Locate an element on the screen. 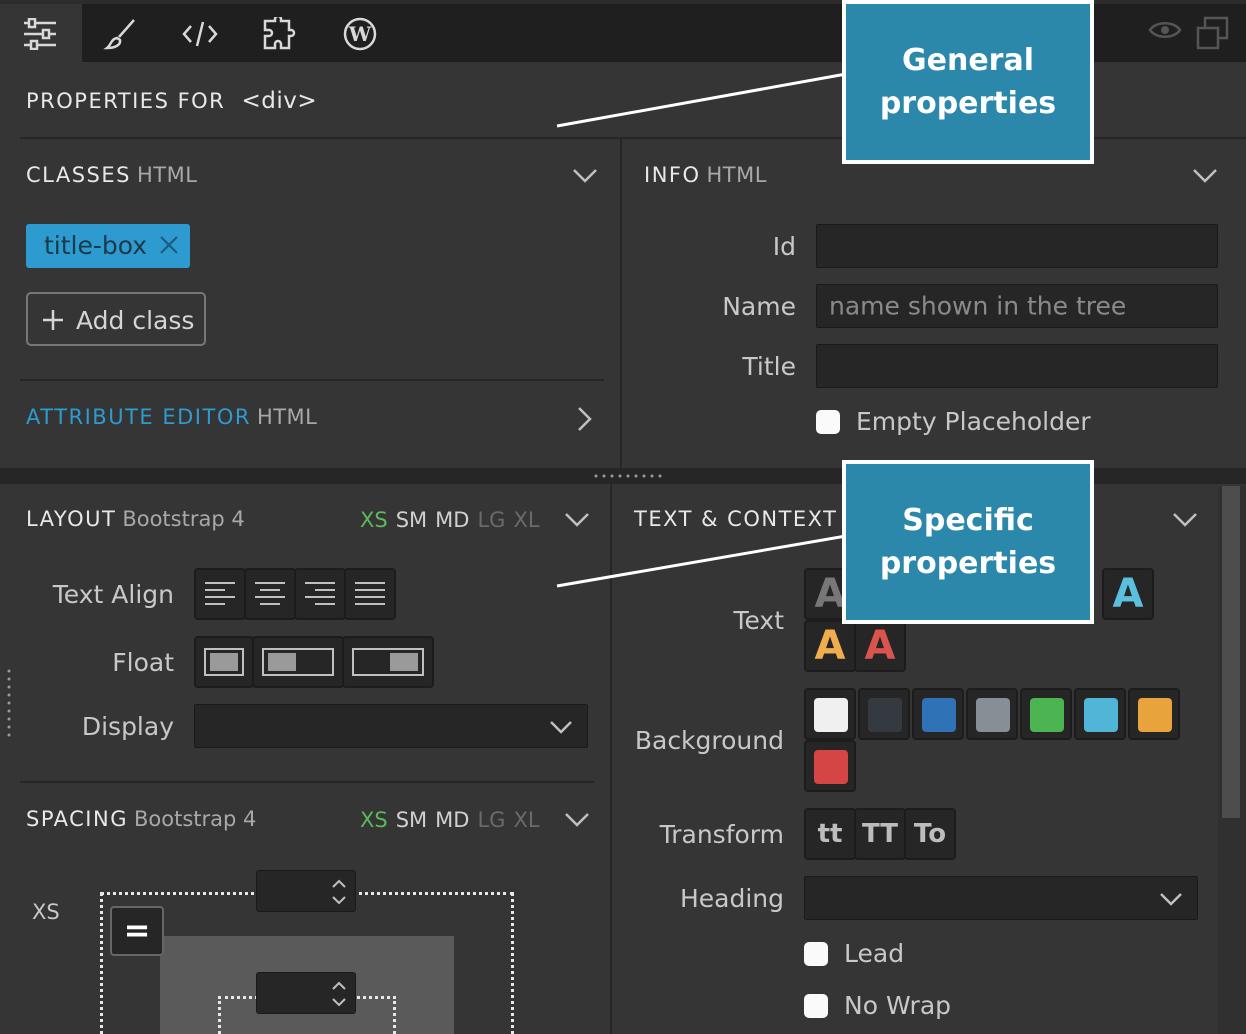 This screenshot has height=1034, width=1246. specific-properties-callout: Specific properties is located at coordinates (968, 542).